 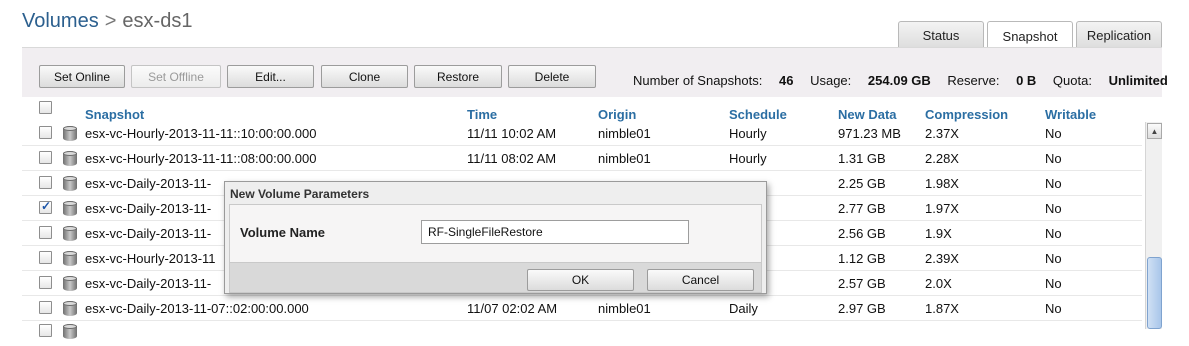 I want to click on scroll-up-icon: ▲, so click(x=1154, y=131).